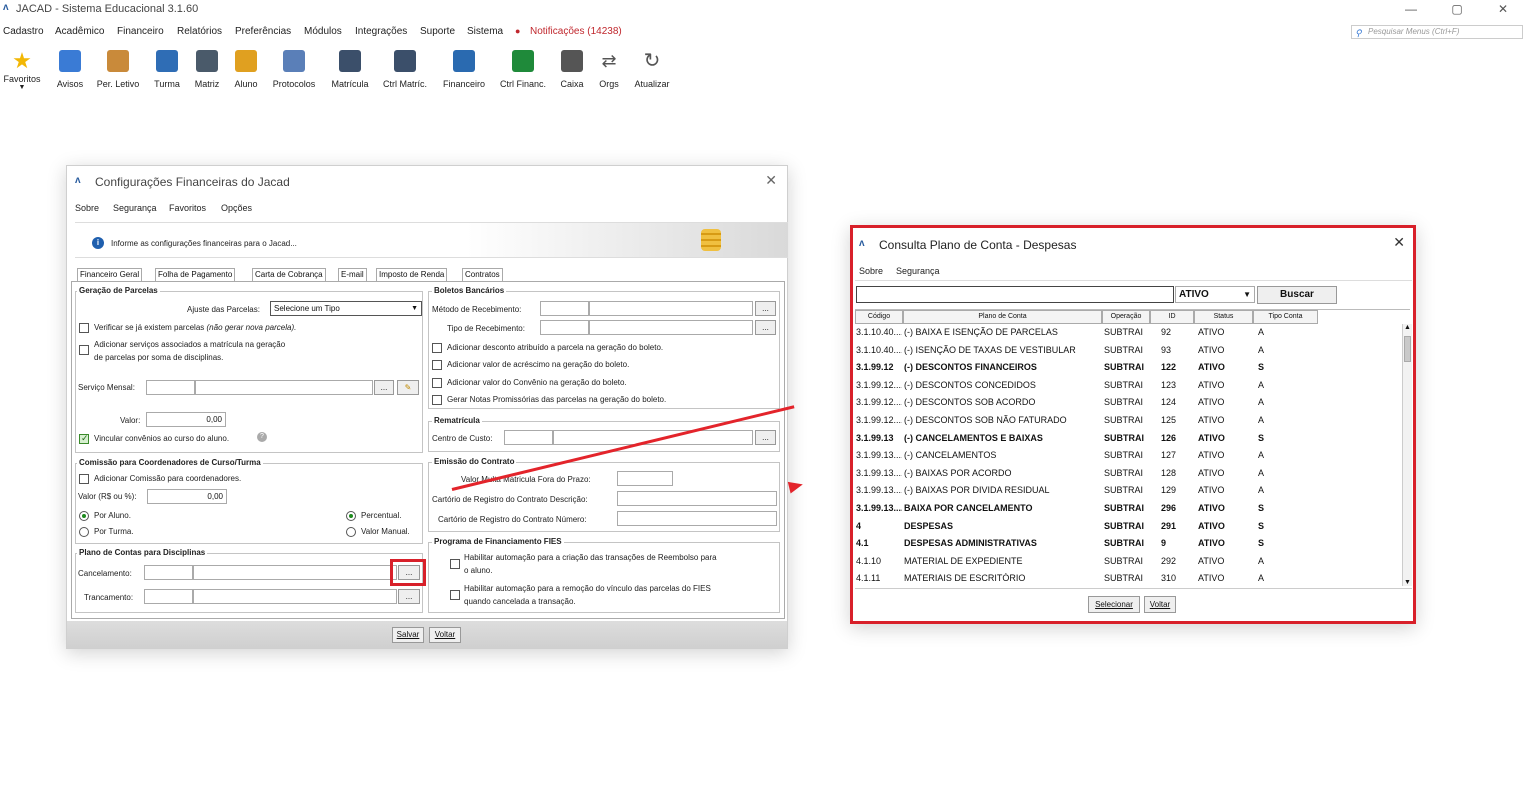 The image size is (1523, 790). I want to click on fies-remocao-checkbox, so click(455, 595).